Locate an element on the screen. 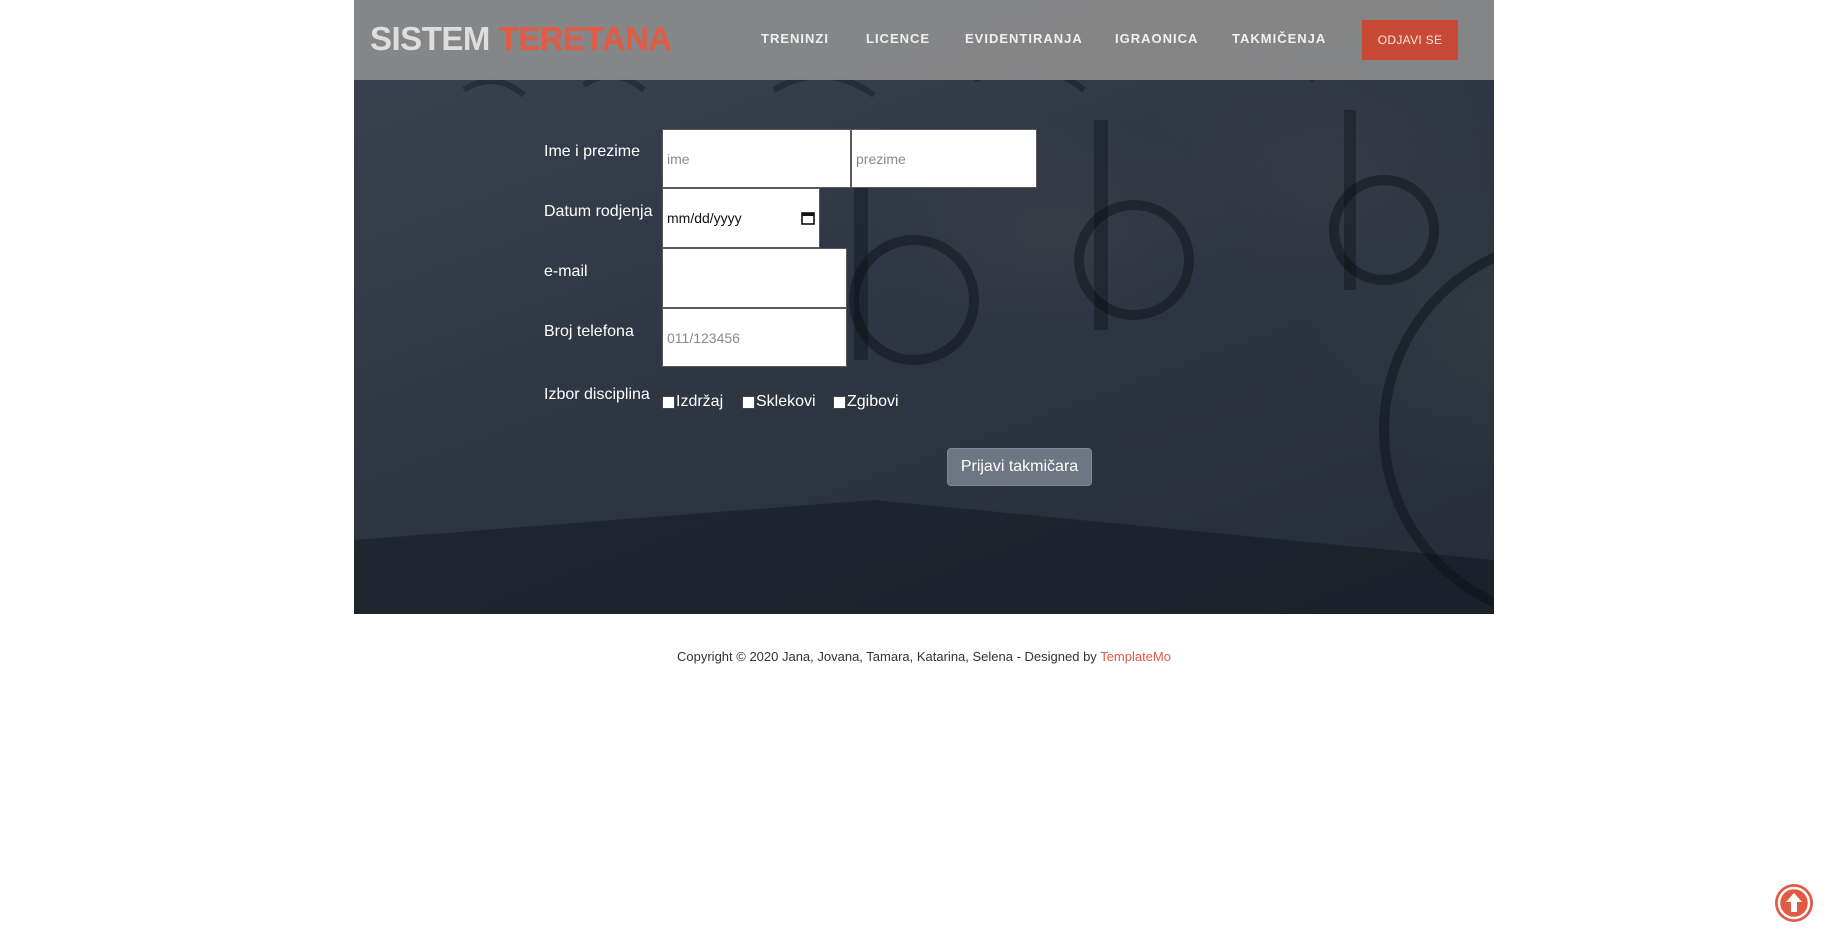  discipline-option-sklekovi: Sklekovi is located at coordinates (779, 402).